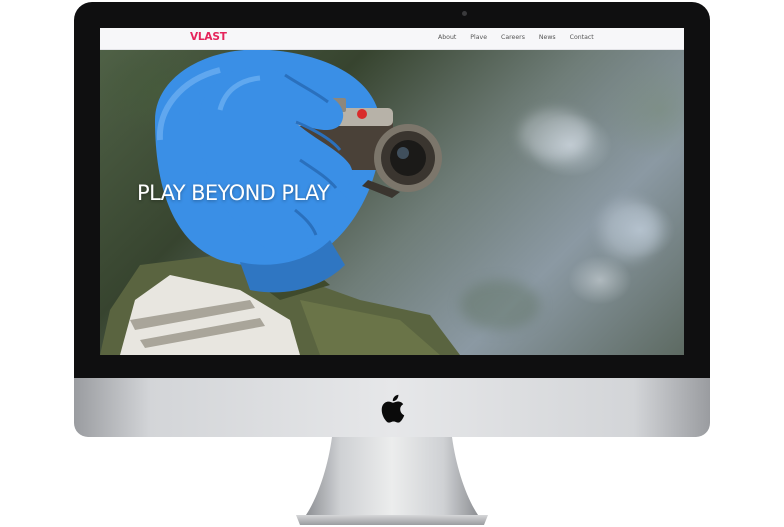 The height and width of the screenshot is (527, 784). I want to click on nav-item-news: News, so click(547, 37).